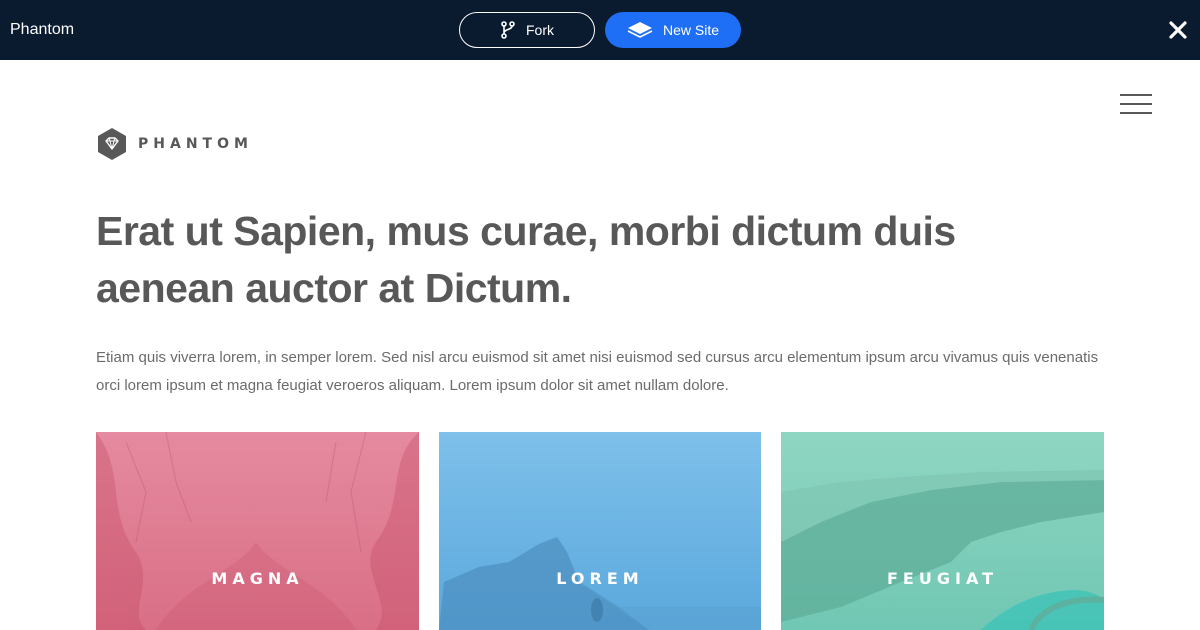 The image size is (1200, 630). I want to click on tile-magna-image, so click(257, 531).